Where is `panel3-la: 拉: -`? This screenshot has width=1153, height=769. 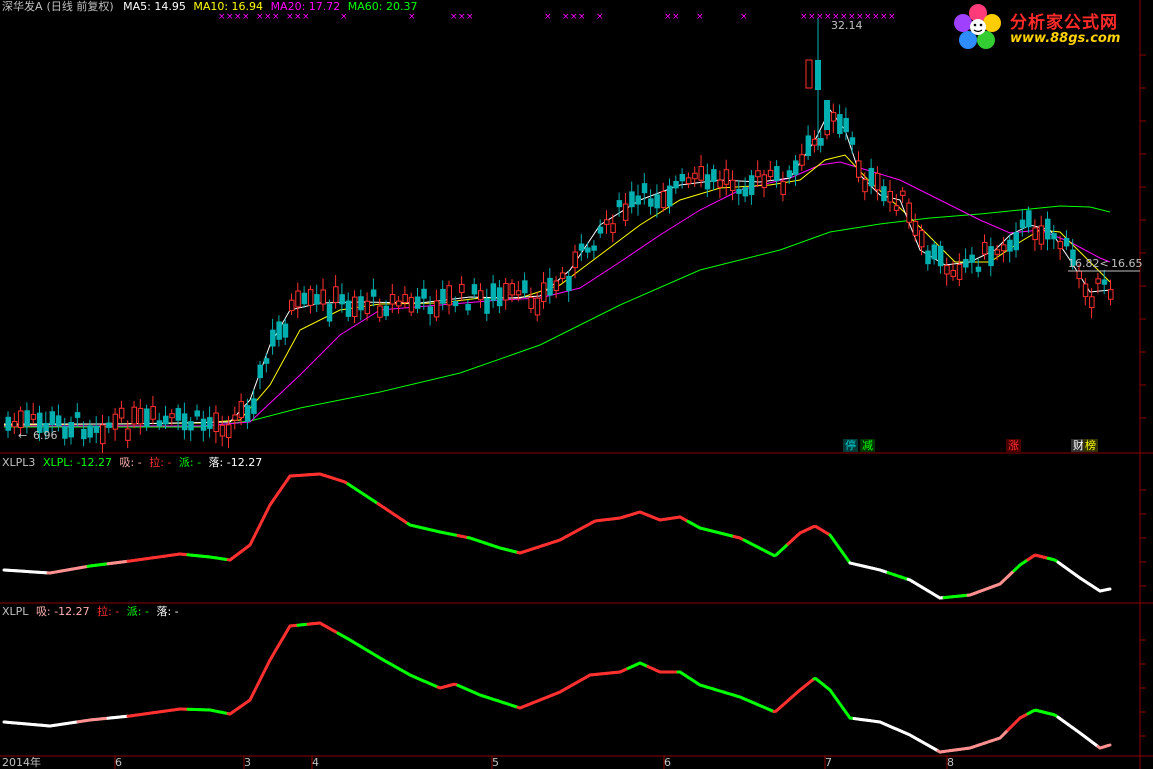 panel3-la: 拉: - is located at coordinates (108, 611).